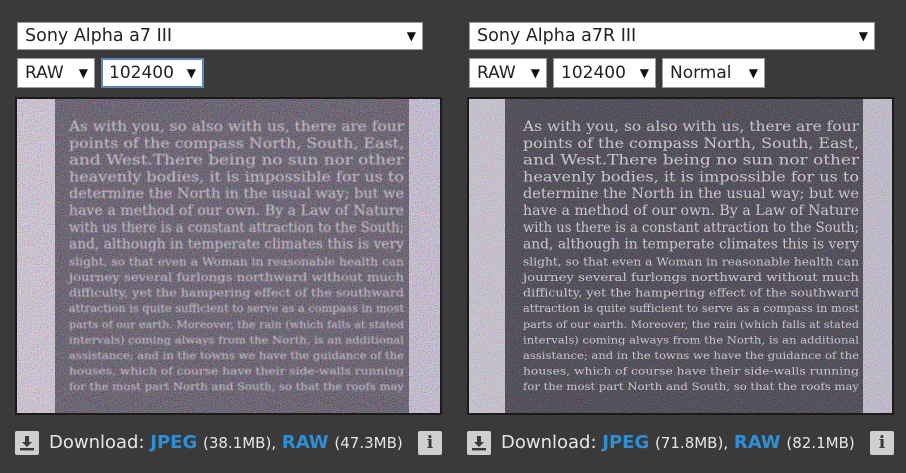 This screenshot has width=906, height=473. What do you see at coordinates (368, 443) in the screenshot?
I see `raw-file-size: (47.3MB)` at bounding box center [368, 443].